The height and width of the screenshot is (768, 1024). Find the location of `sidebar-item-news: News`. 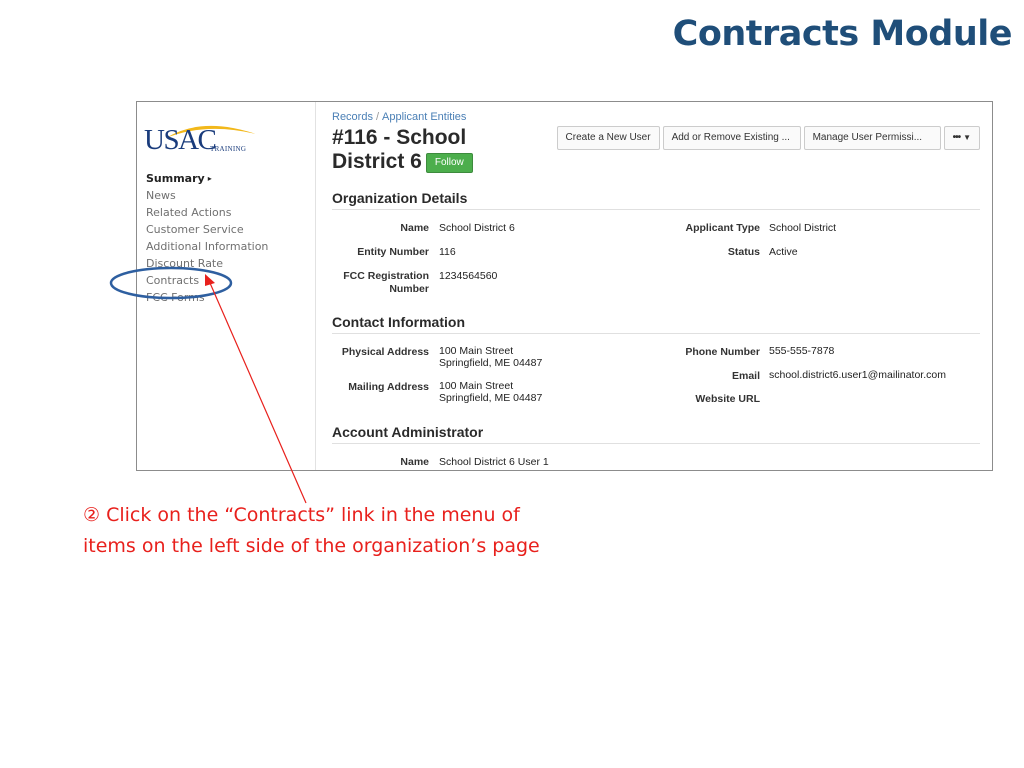

sidebar-item-news: News is located at coordinates (207, 195).